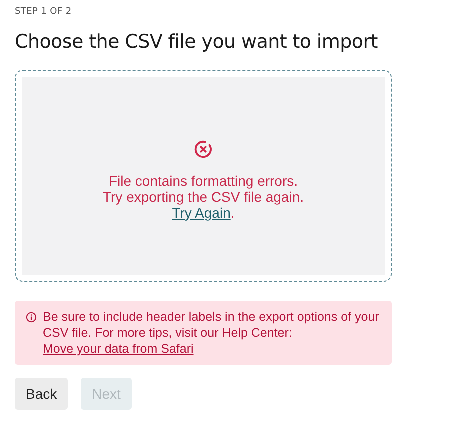  Describe the element at coordinates (203, 196) in the screenshot. I see `error-message: File contains formatting errors. Try exporting the CSV file again. Try Again.` at that location.